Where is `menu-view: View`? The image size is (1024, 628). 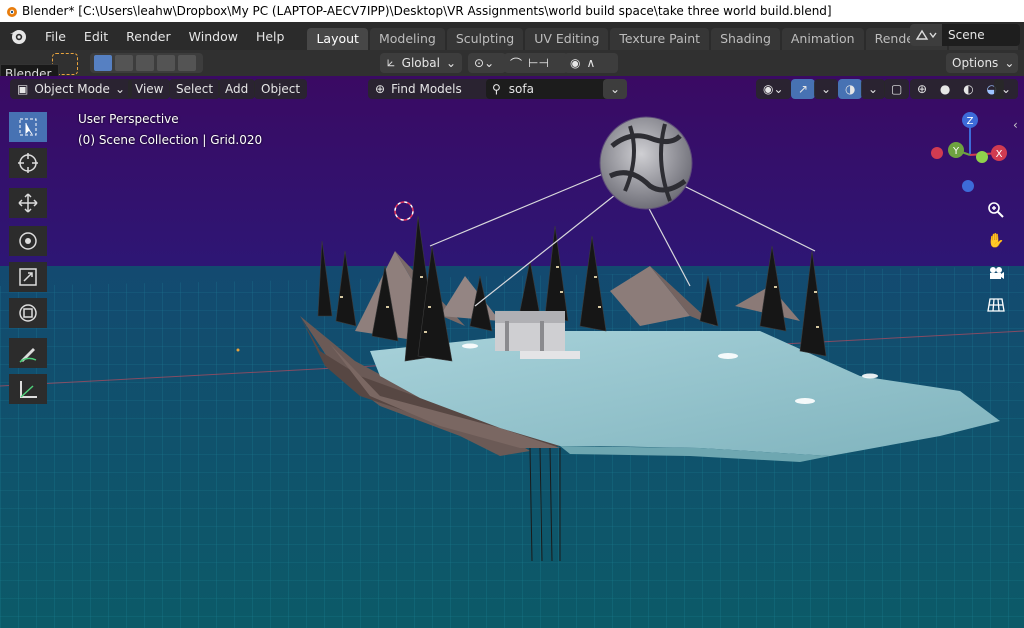
menu-view: View is located at coordinates (149, 89).